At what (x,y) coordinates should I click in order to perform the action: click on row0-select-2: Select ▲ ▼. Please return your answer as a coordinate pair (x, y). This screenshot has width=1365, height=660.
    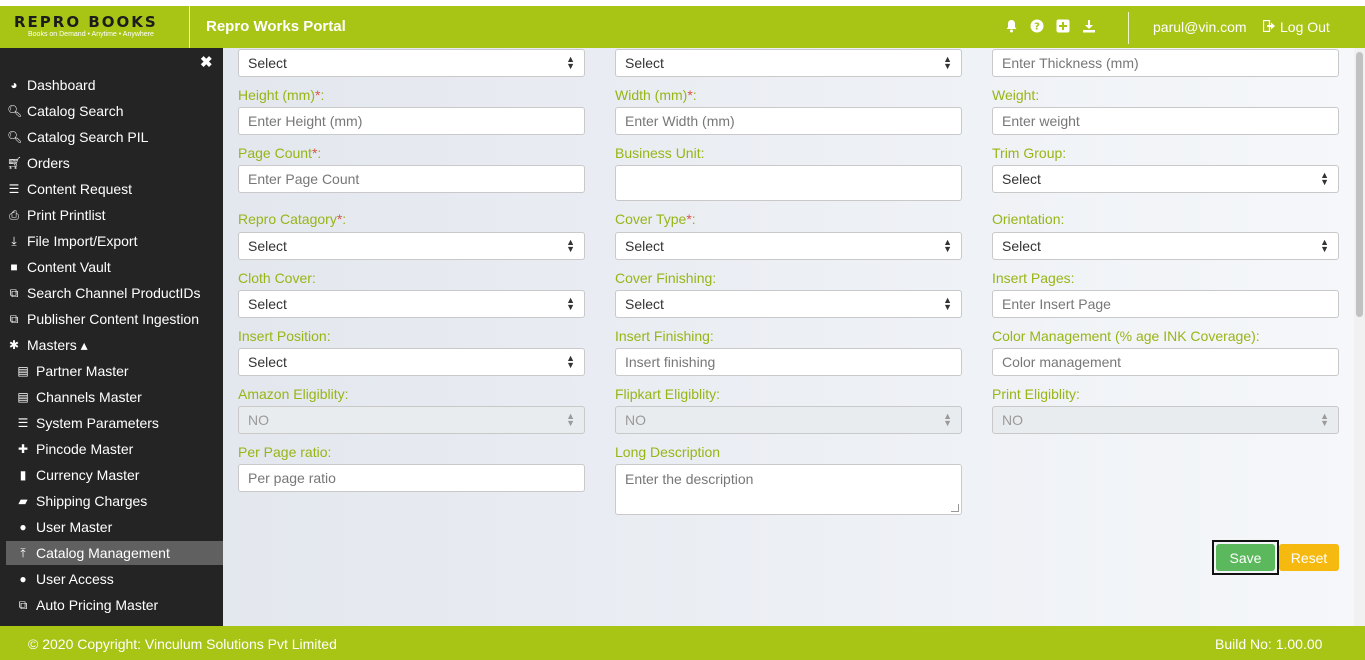
    Looking at the image, I should click on (788, 63).